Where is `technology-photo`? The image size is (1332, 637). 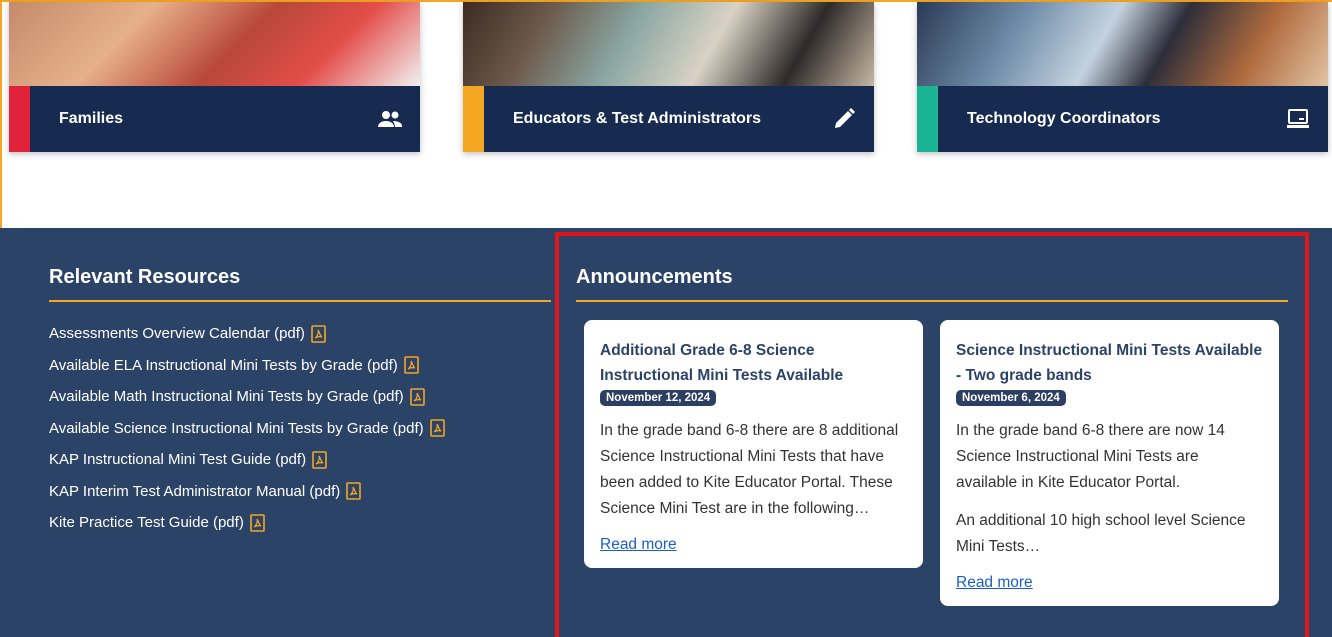 technology-photo is located at coordinates (1122, 44).